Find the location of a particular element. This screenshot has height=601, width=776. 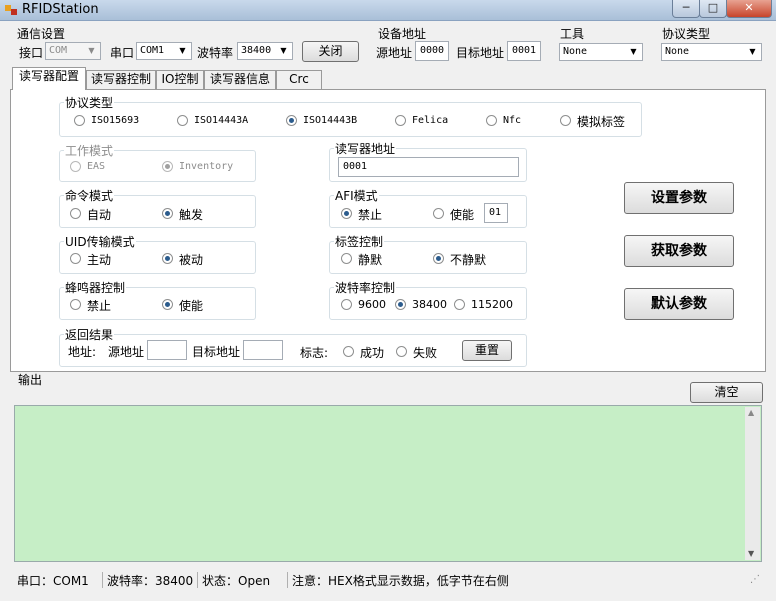

result-dst-label: 目标地址 is located at coordinates (216, 352).